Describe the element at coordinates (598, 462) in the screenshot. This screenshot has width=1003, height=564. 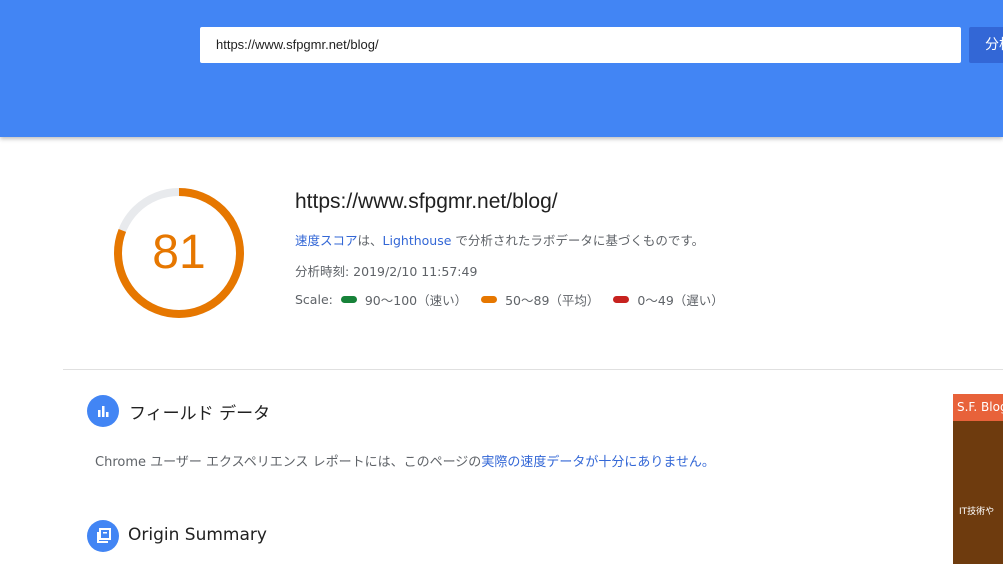
I see `field-data-link: 実際の速度データが十分にありません。` at that location.